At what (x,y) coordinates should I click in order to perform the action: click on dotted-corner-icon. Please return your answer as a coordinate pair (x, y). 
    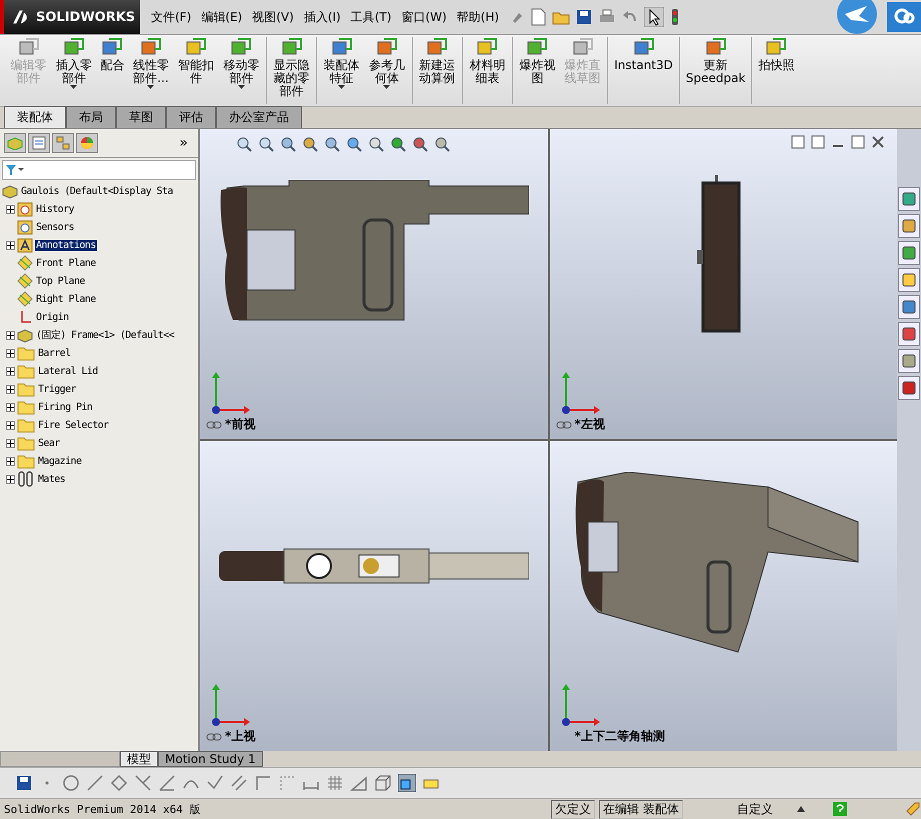
    Looking at the image, I should click on (287, 783).